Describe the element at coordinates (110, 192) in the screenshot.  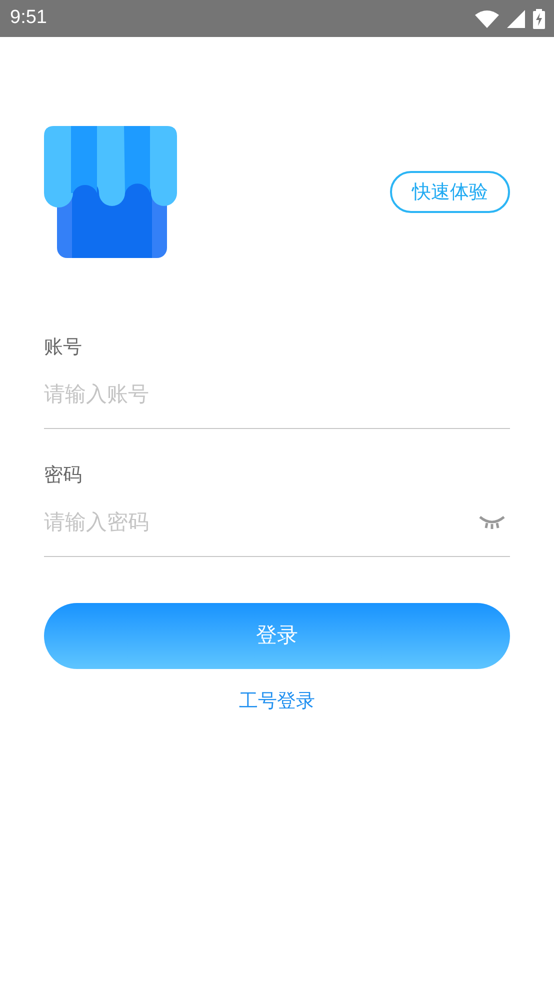
I see `shop-logo-icon` at that location.